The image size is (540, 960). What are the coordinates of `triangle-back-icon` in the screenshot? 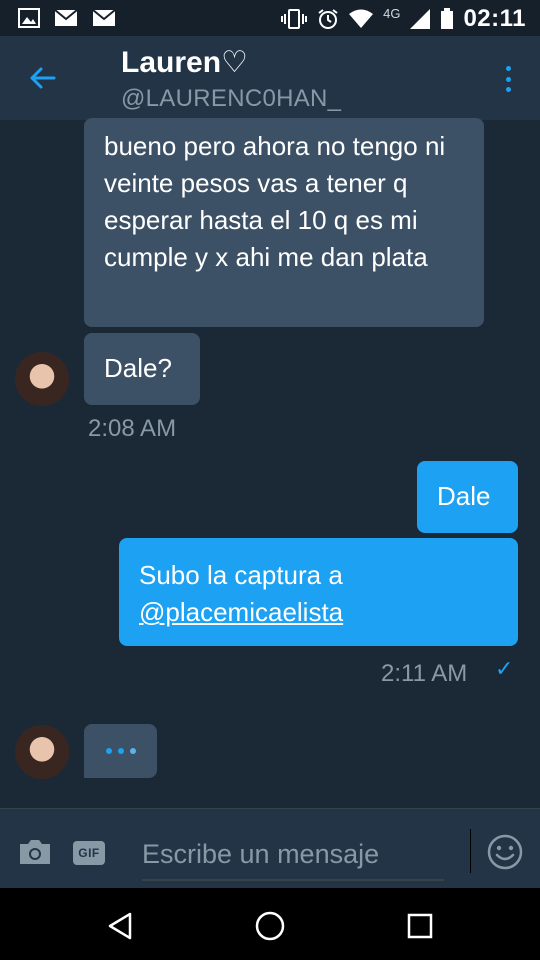 It's located at (120, 926).